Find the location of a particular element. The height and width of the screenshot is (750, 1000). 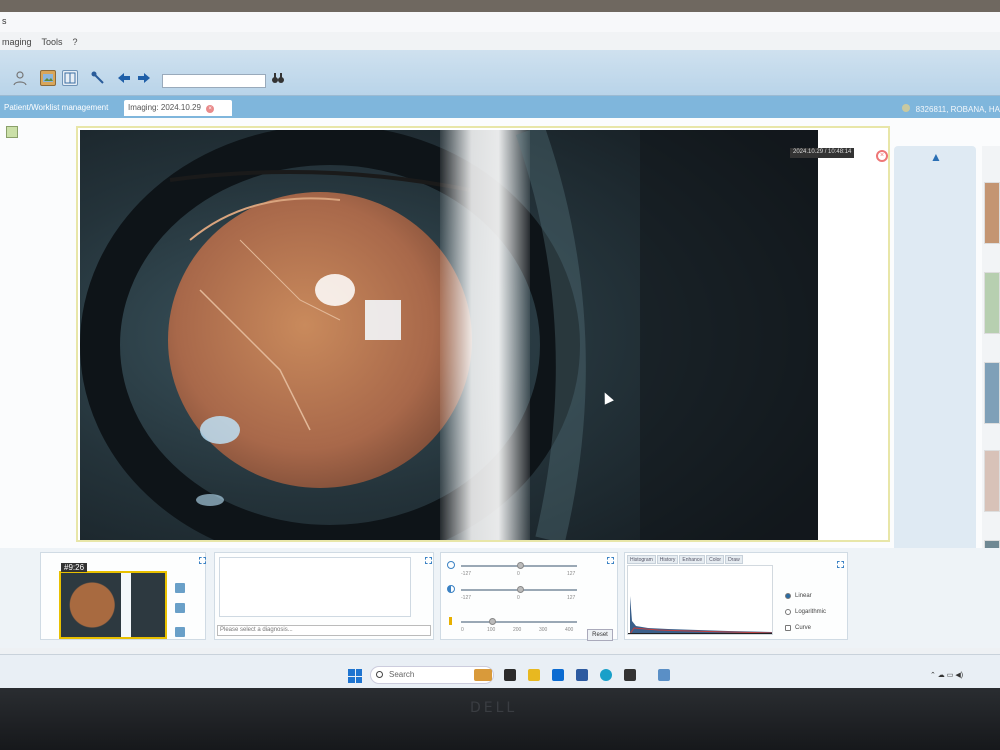

tab-imaging: Imaging: 2024.10.29 × is located at coordinates (178, 108).